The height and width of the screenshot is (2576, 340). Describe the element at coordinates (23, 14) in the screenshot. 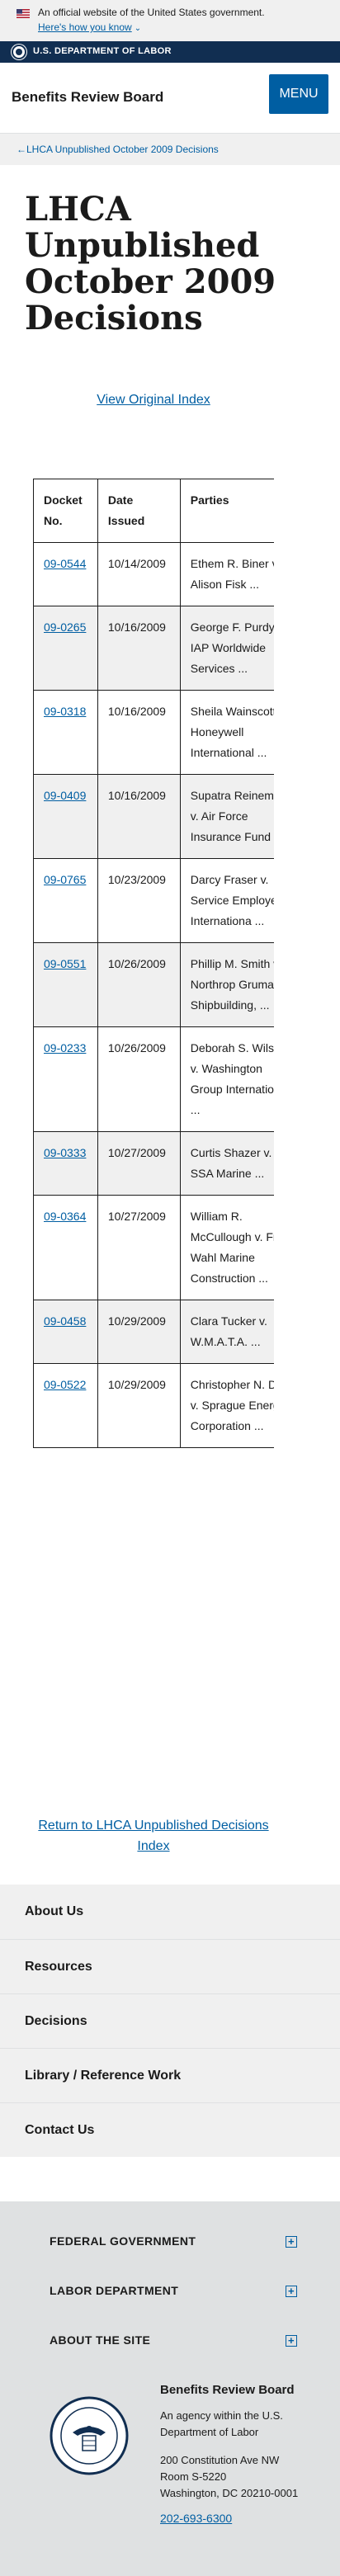

I see `us-flag-icon` at that location.